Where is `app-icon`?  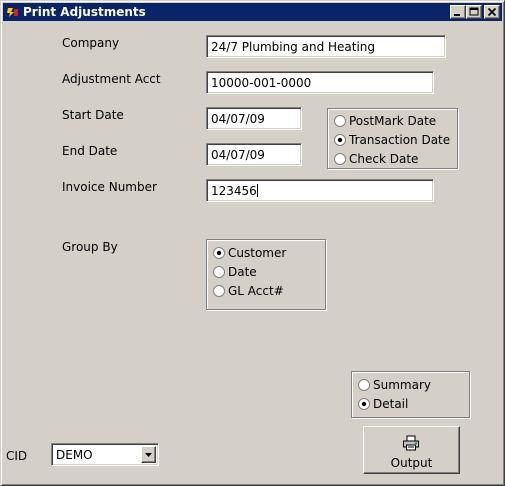
app-icon is located at coordinates (13, 12).